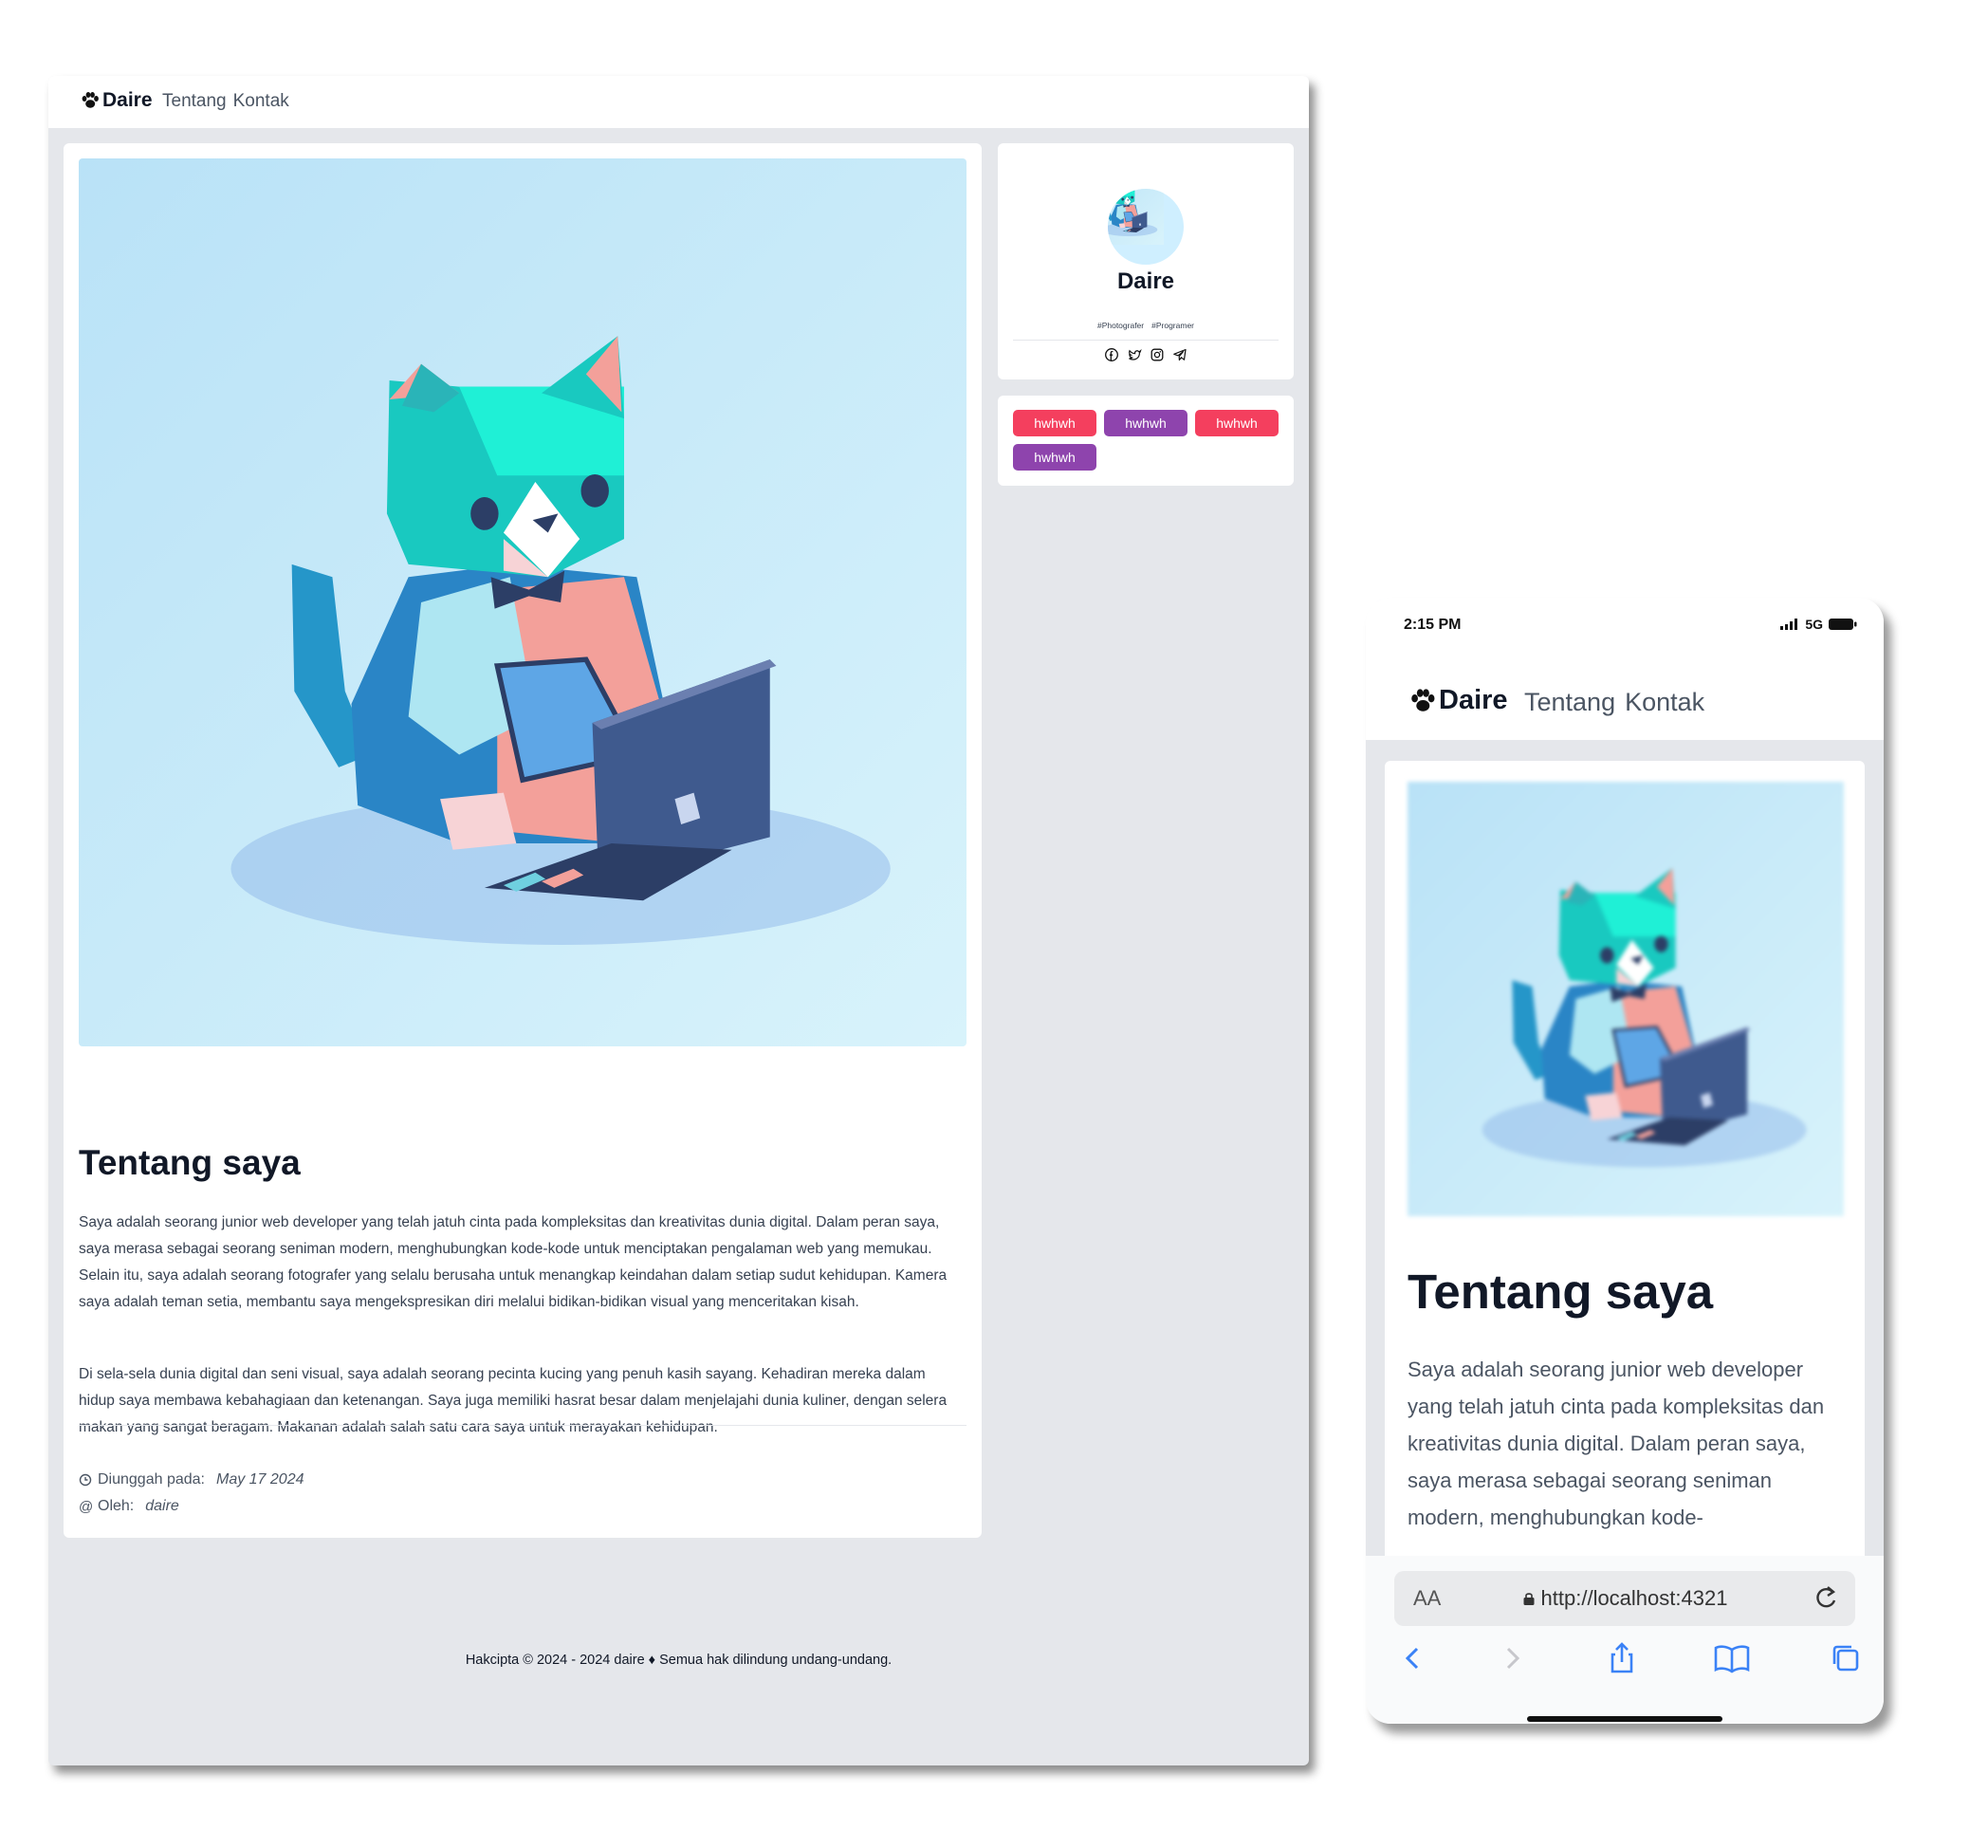 Image resolution: width=1988 pixels, height=1848 pixels. Describe the element at coordinates (1826, 1598) in the screenshot. I see `reload-icon` at that location.